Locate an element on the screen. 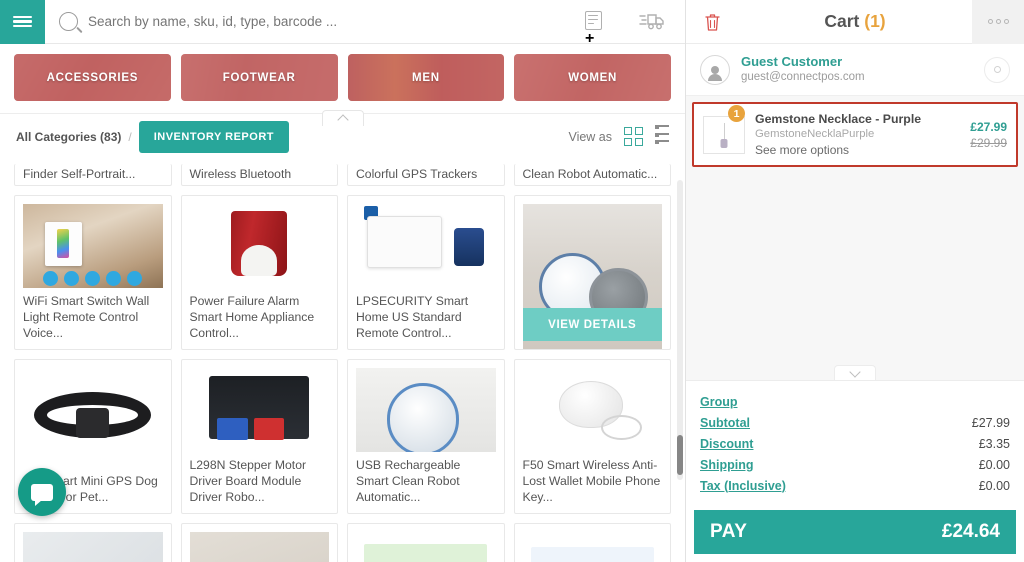  collapse-categories-button is located at coordinates (342, 118).